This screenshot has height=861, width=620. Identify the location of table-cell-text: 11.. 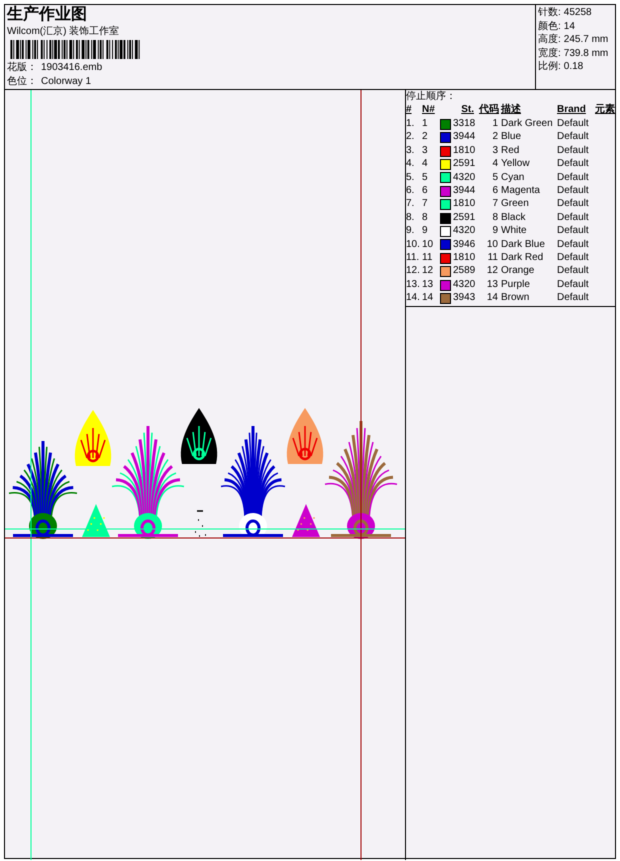
(413, 257).